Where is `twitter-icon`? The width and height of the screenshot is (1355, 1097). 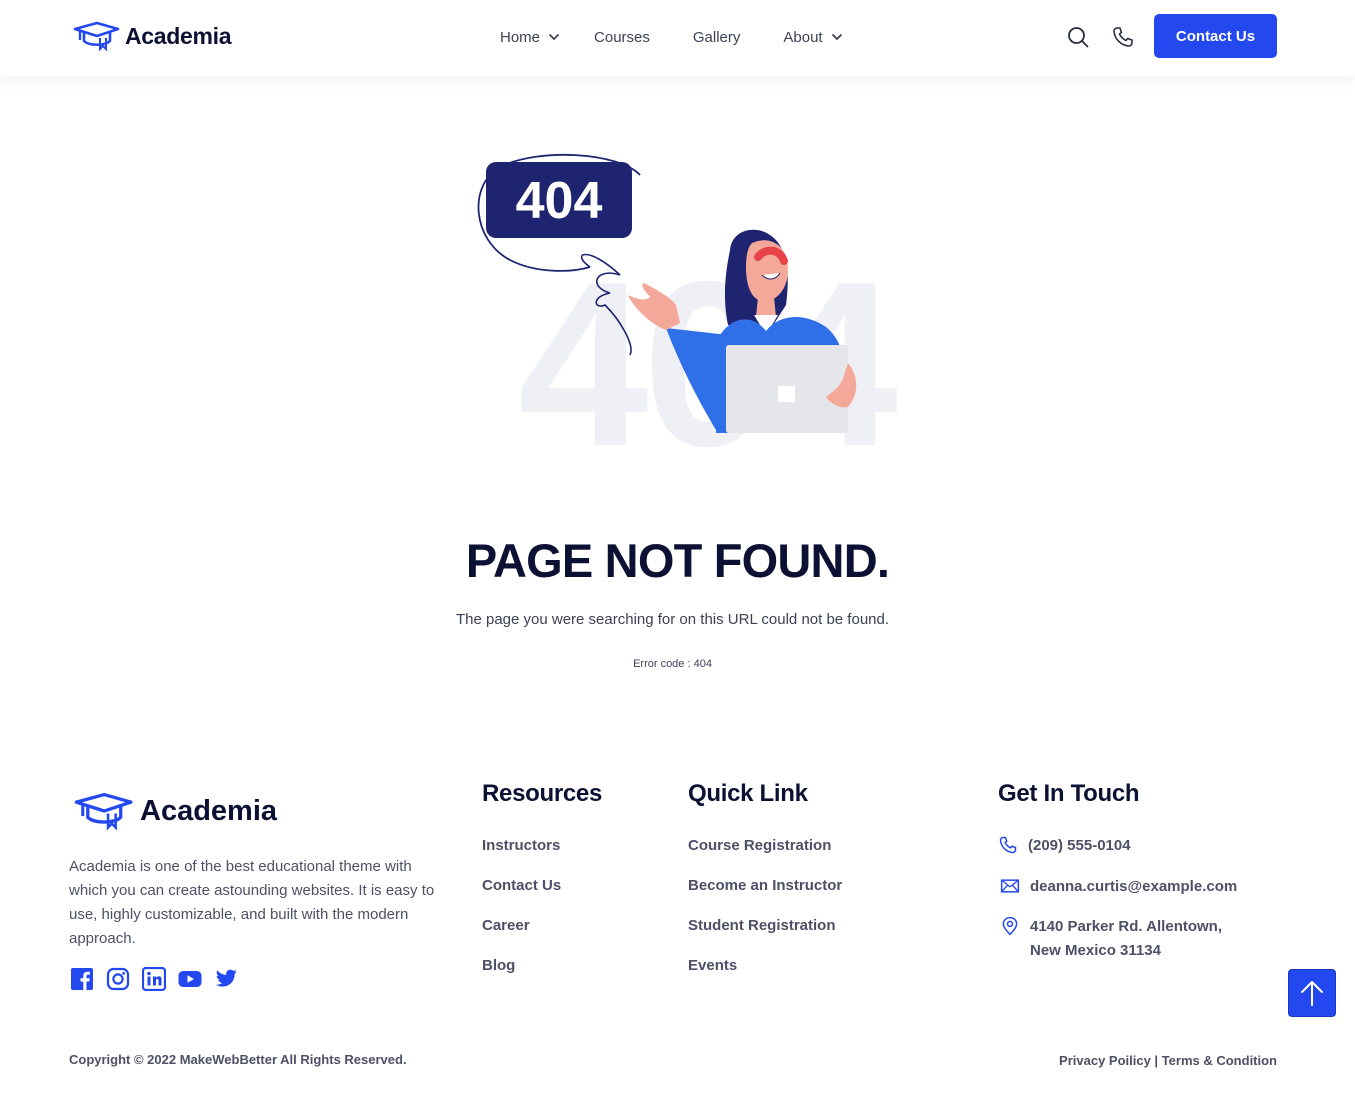 twitter-icon is located at coordinates (226, 979).